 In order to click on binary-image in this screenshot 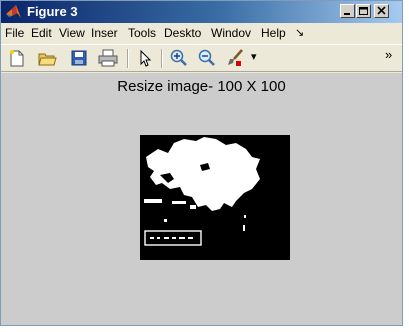, I will do `click(215, 197)`.